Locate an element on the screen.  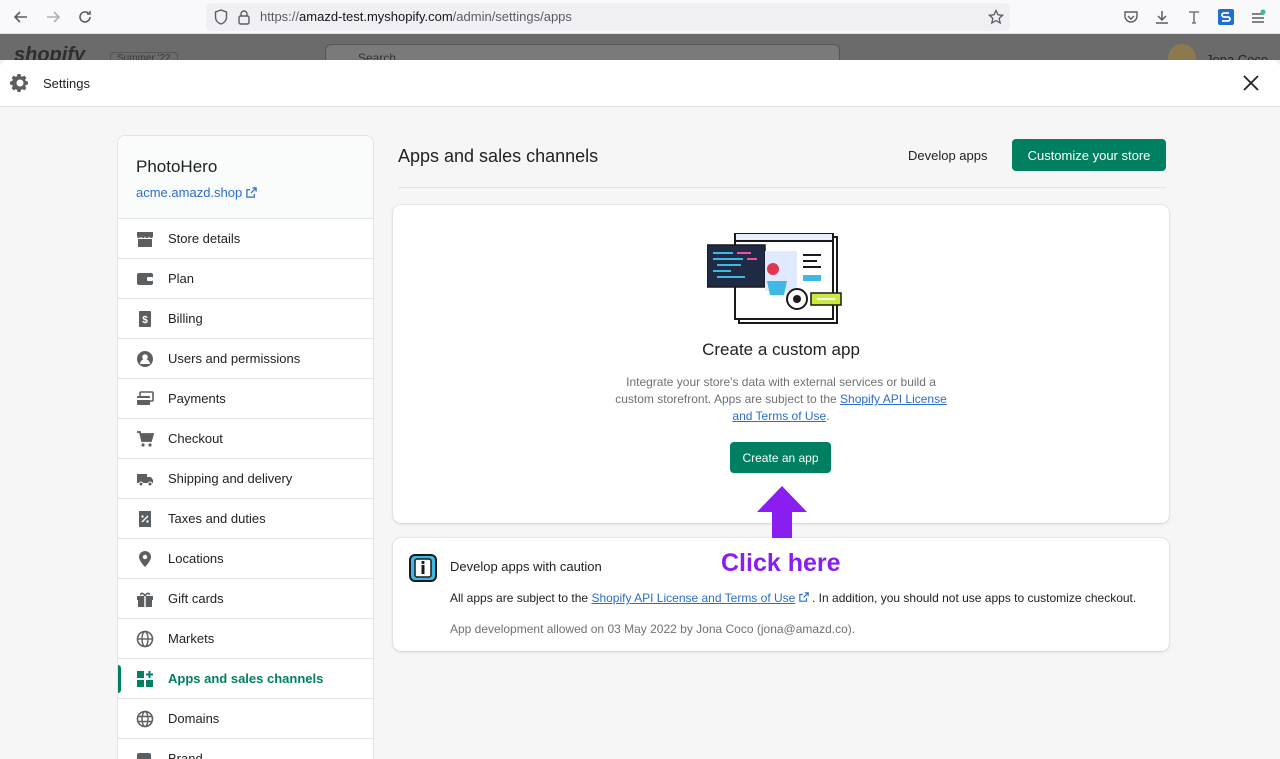
shopify-logo: shopify is located at coordinates (50, 52).